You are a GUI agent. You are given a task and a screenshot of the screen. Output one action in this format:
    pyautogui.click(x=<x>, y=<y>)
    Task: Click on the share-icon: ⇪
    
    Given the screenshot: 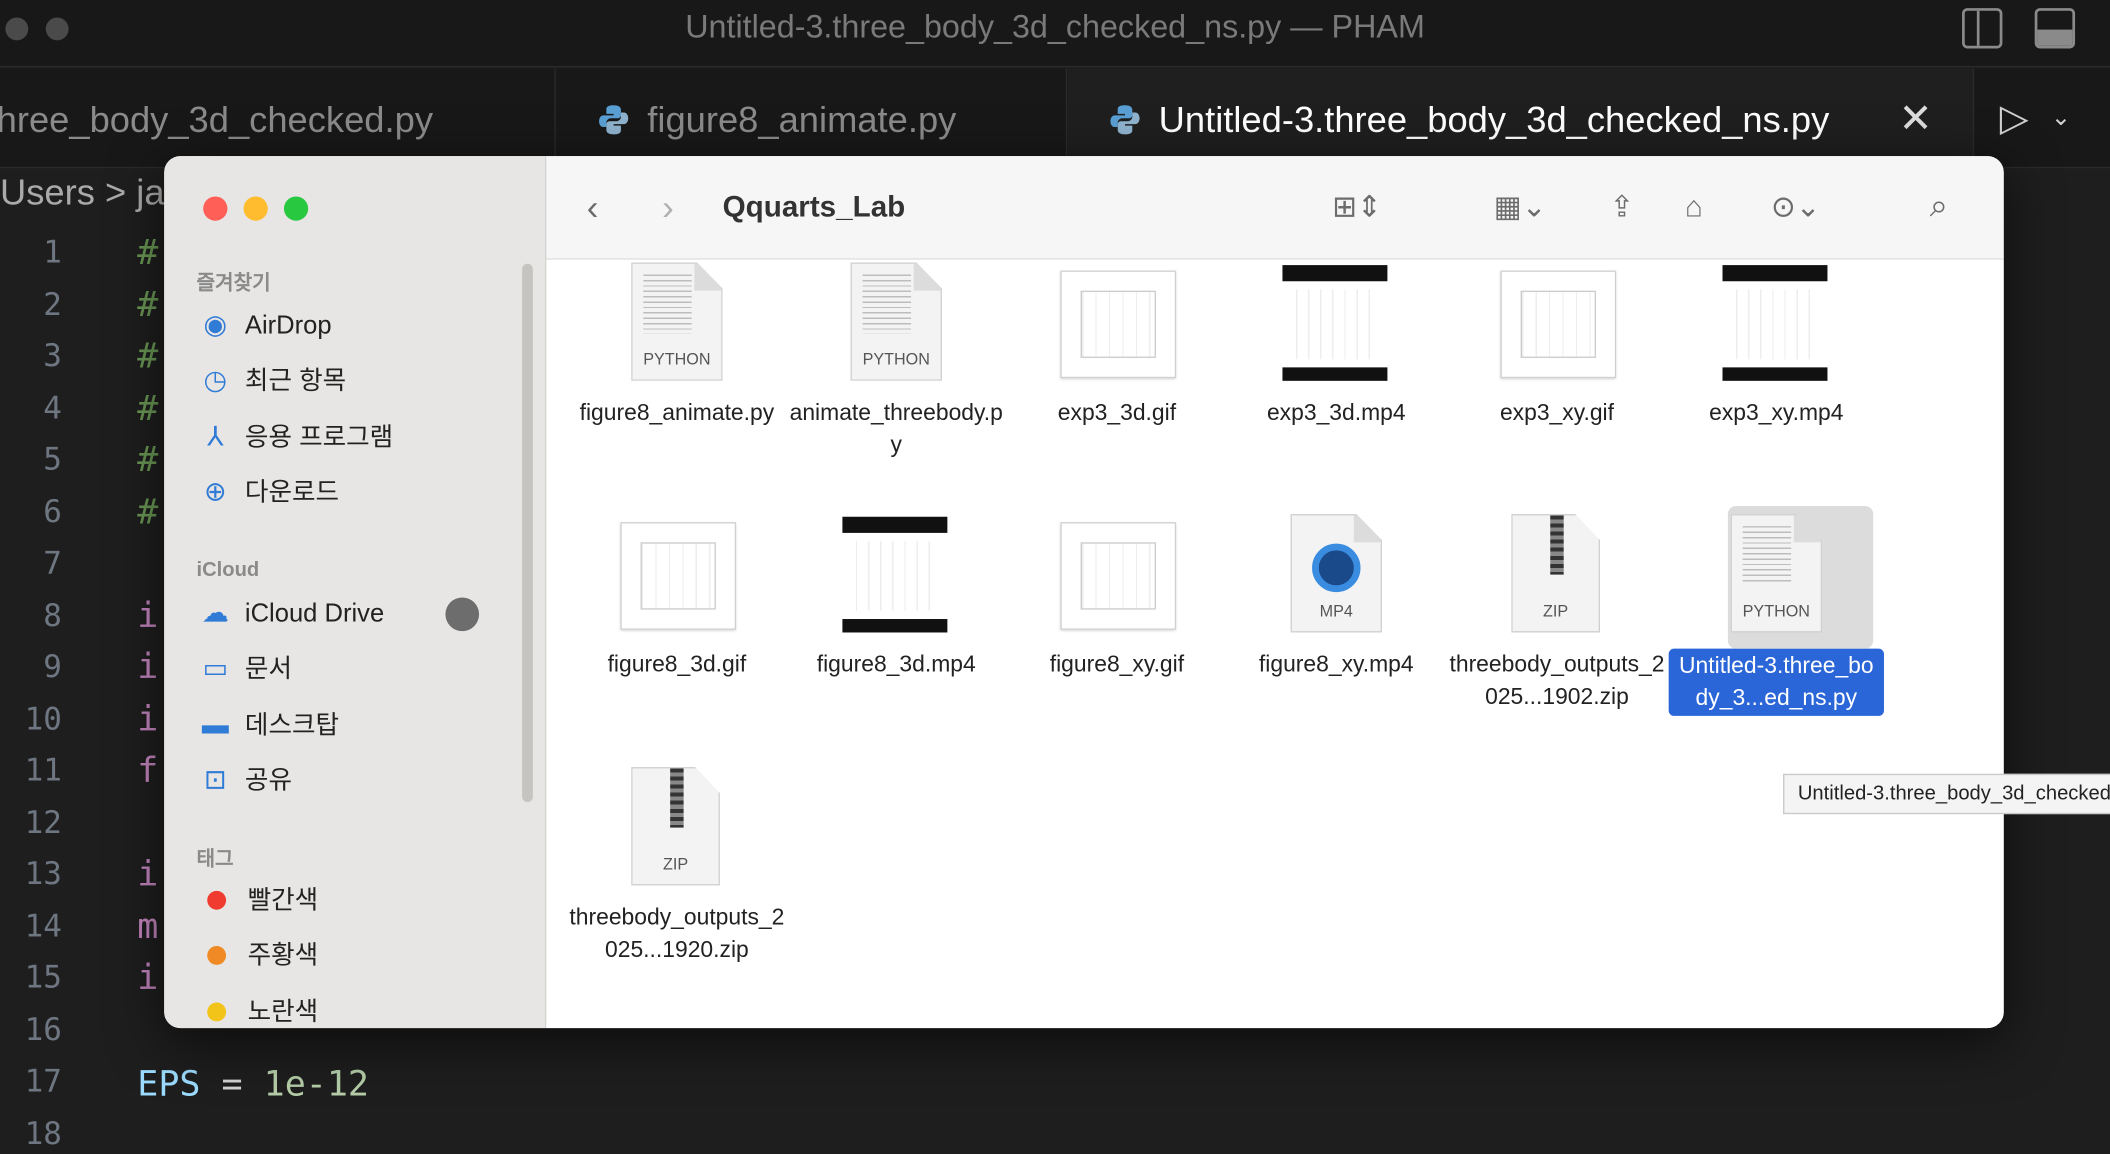 What is the action you would take?
    pyautogui.click(x=1621, y=207)
    